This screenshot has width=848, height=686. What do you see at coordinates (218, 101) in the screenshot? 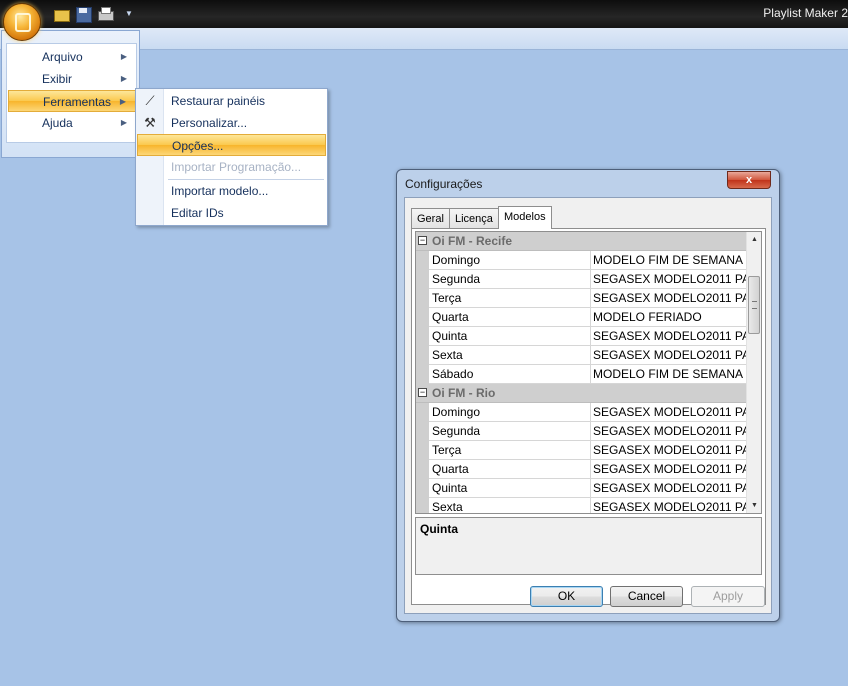
I see `submenu-item-label: Restaurar painéis` at bounding box center [218, 101].